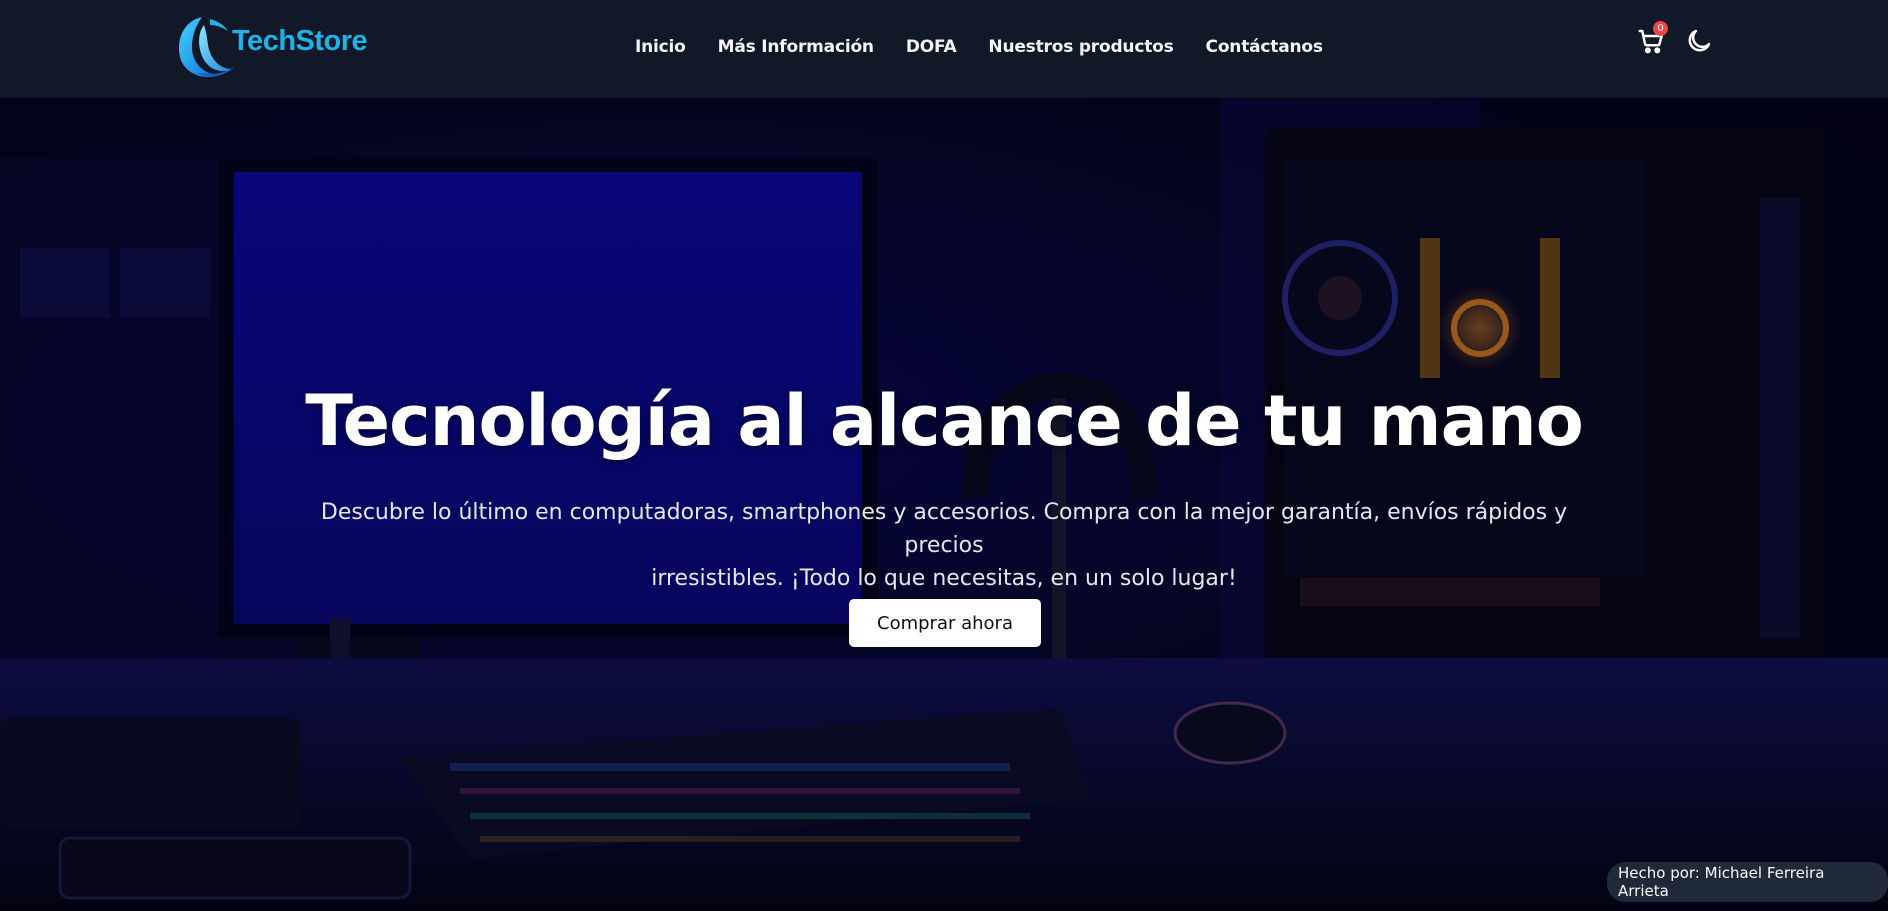  I want to click on author-credit-badge: Hecho por: Michael Ferreira Arrieta, so click(1747, 882).